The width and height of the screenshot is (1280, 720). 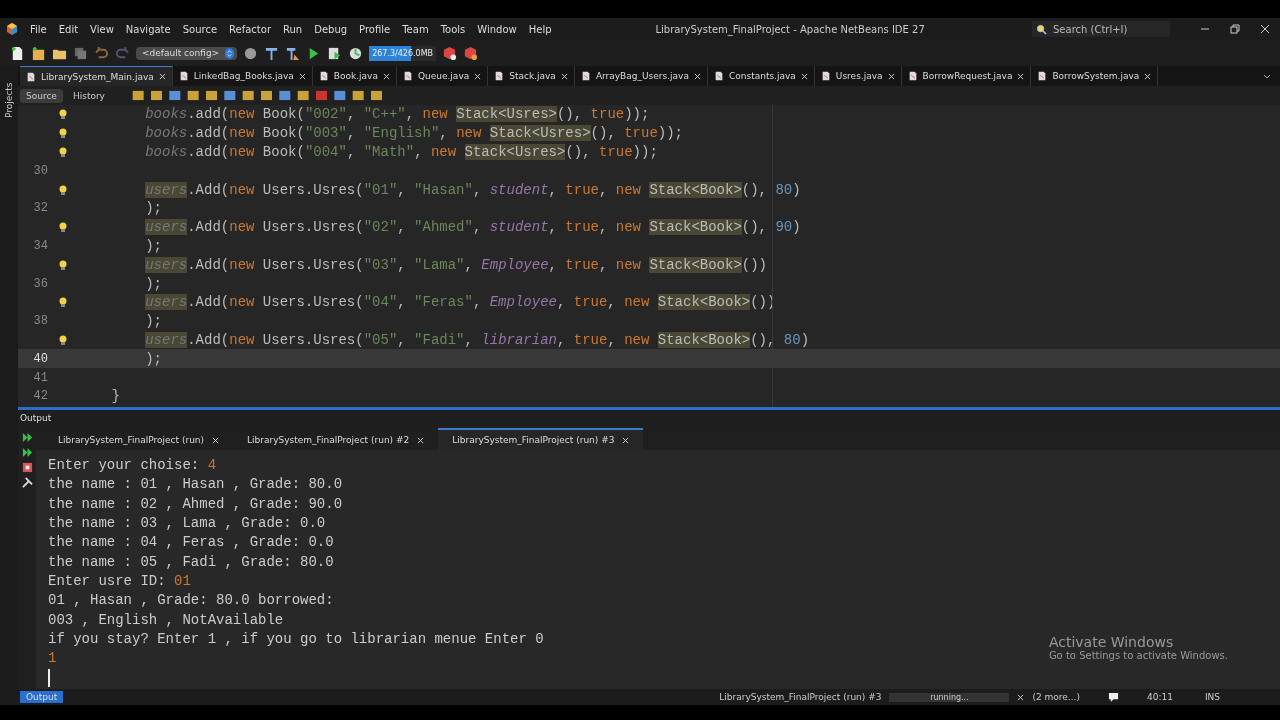 What do you see at coordinates (415, 29) in the screenshot?
I see `menu-item: Team` at bounding box center [415, 29].